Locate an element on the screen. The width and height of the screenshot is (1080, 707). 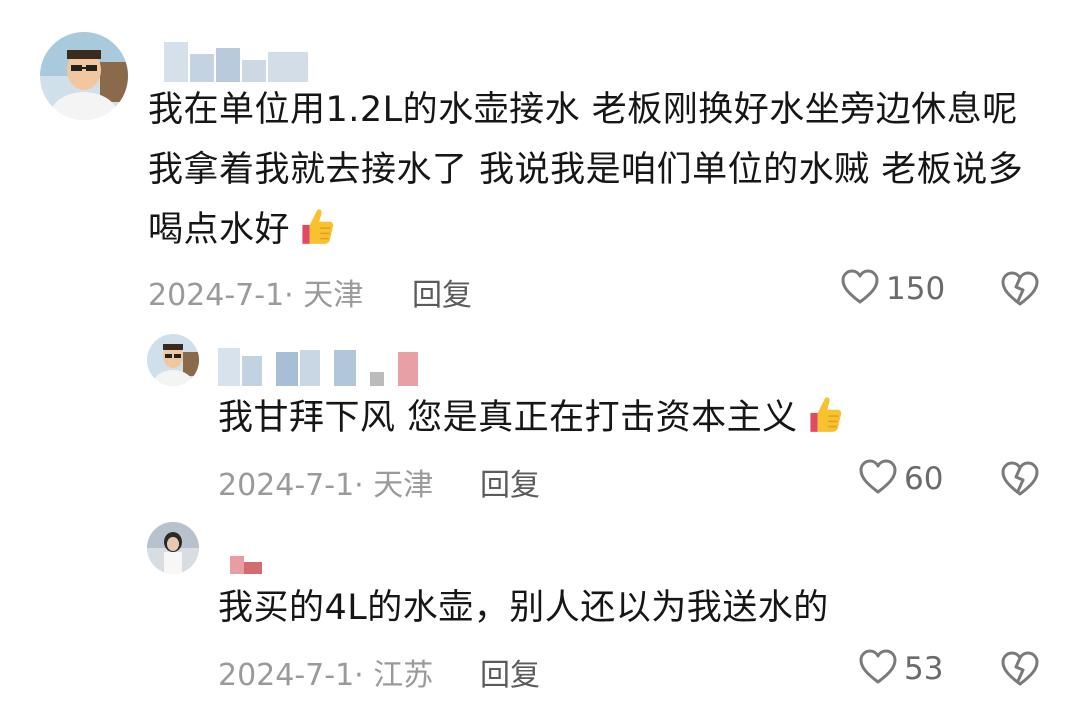
like-count: 150 is located at coordinates (916, 289).